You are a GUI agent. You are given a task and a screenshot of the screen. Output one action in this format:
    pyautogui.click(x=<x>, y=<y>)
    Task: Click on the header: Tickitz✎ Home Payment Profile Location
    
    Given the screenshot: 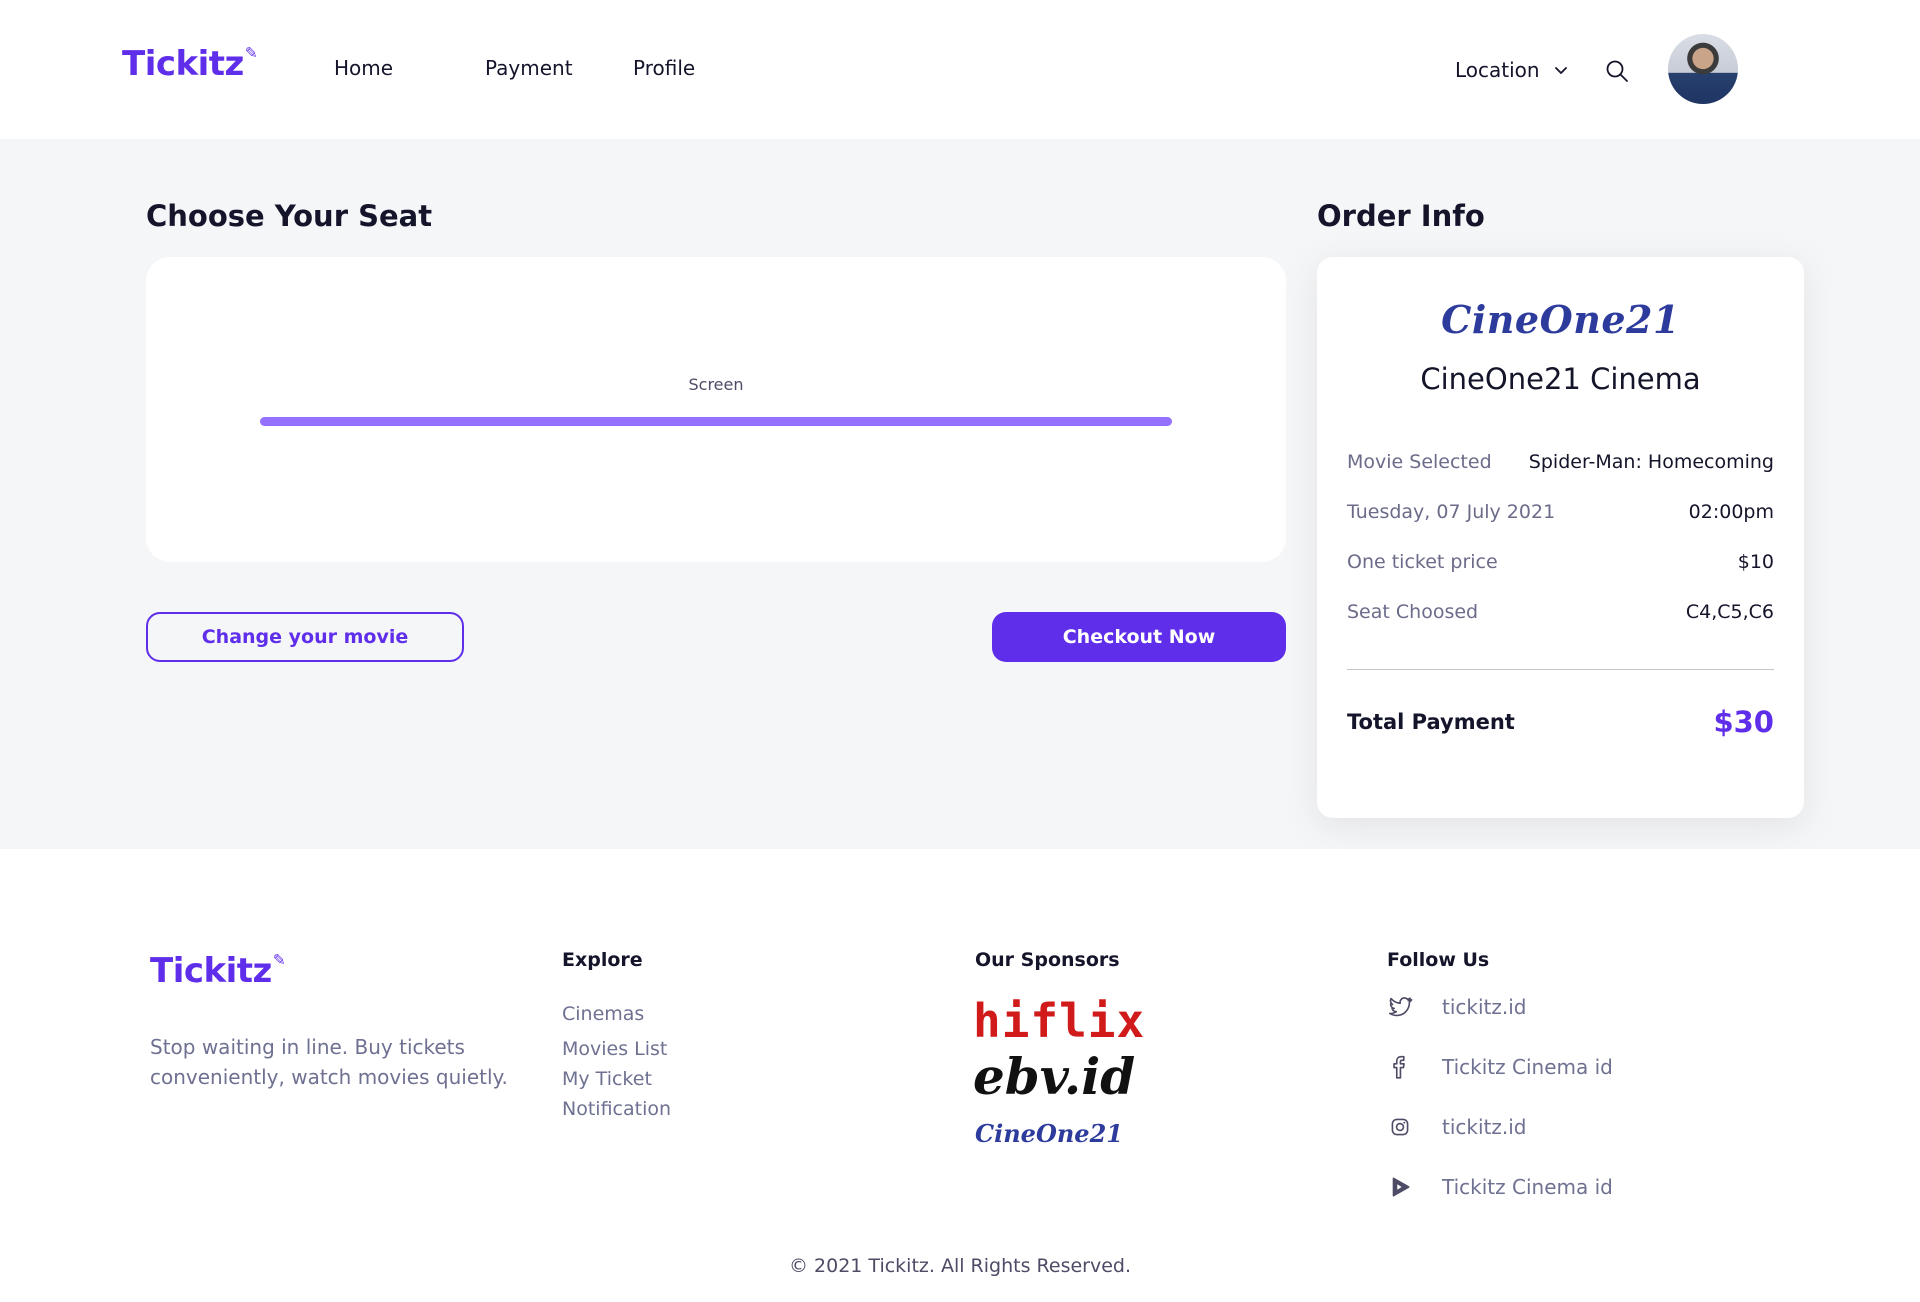 What is the action you would take?
    pyautogui.click(x=960, y=69)
    